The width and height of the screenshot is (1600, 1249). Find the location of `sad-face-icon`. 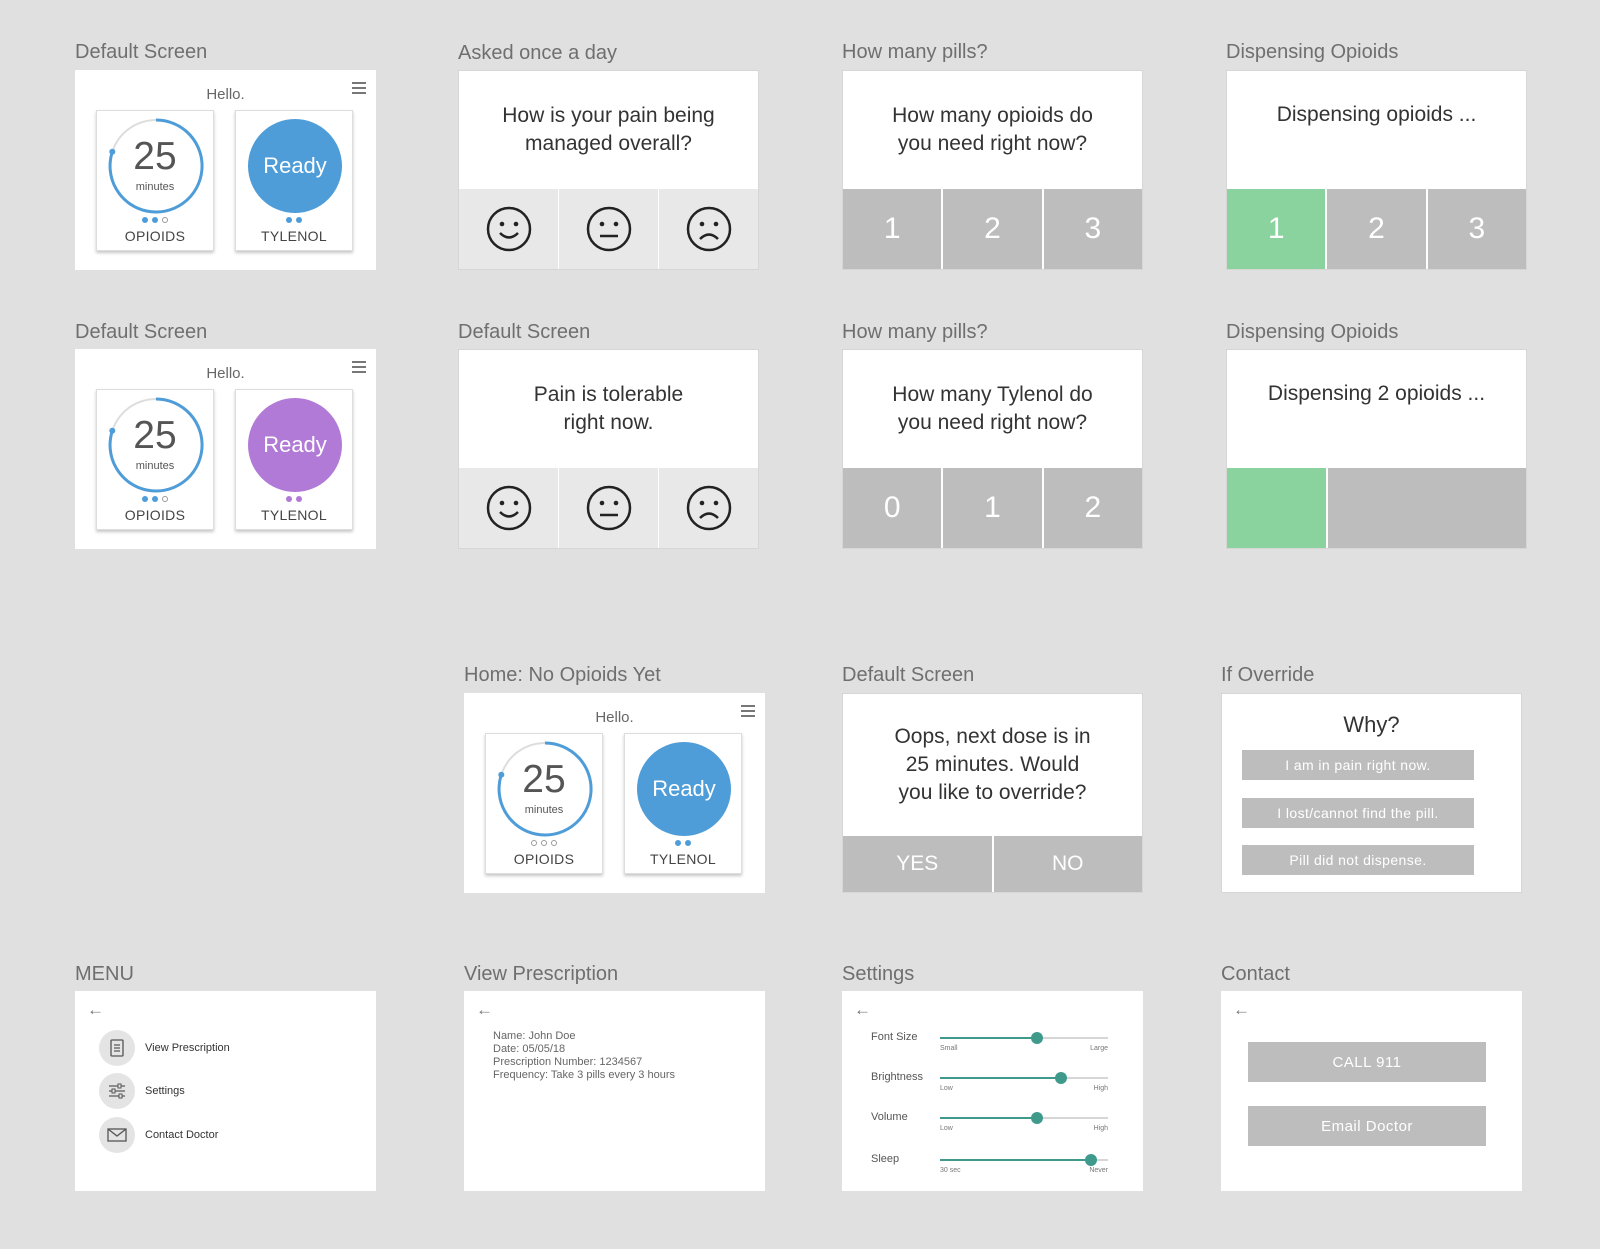

sad-face-icon is located at coordinates (708, 229).